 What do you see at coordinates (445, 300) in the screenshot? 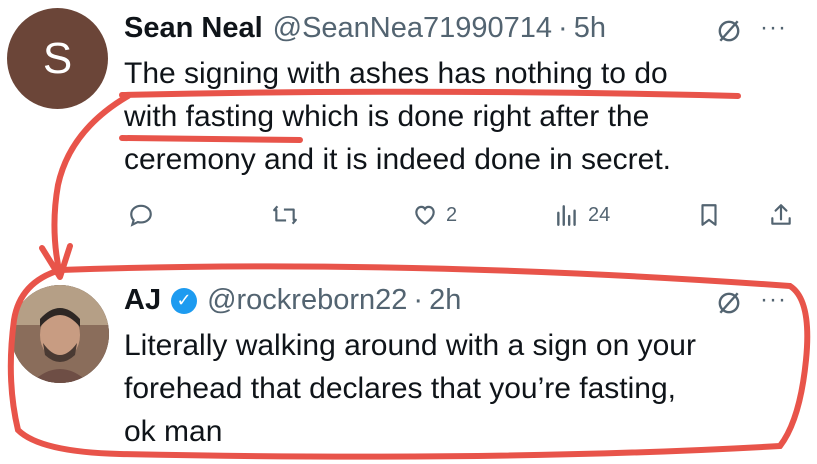
I see `timestamp: 2h` at bounding box center [445, 300].